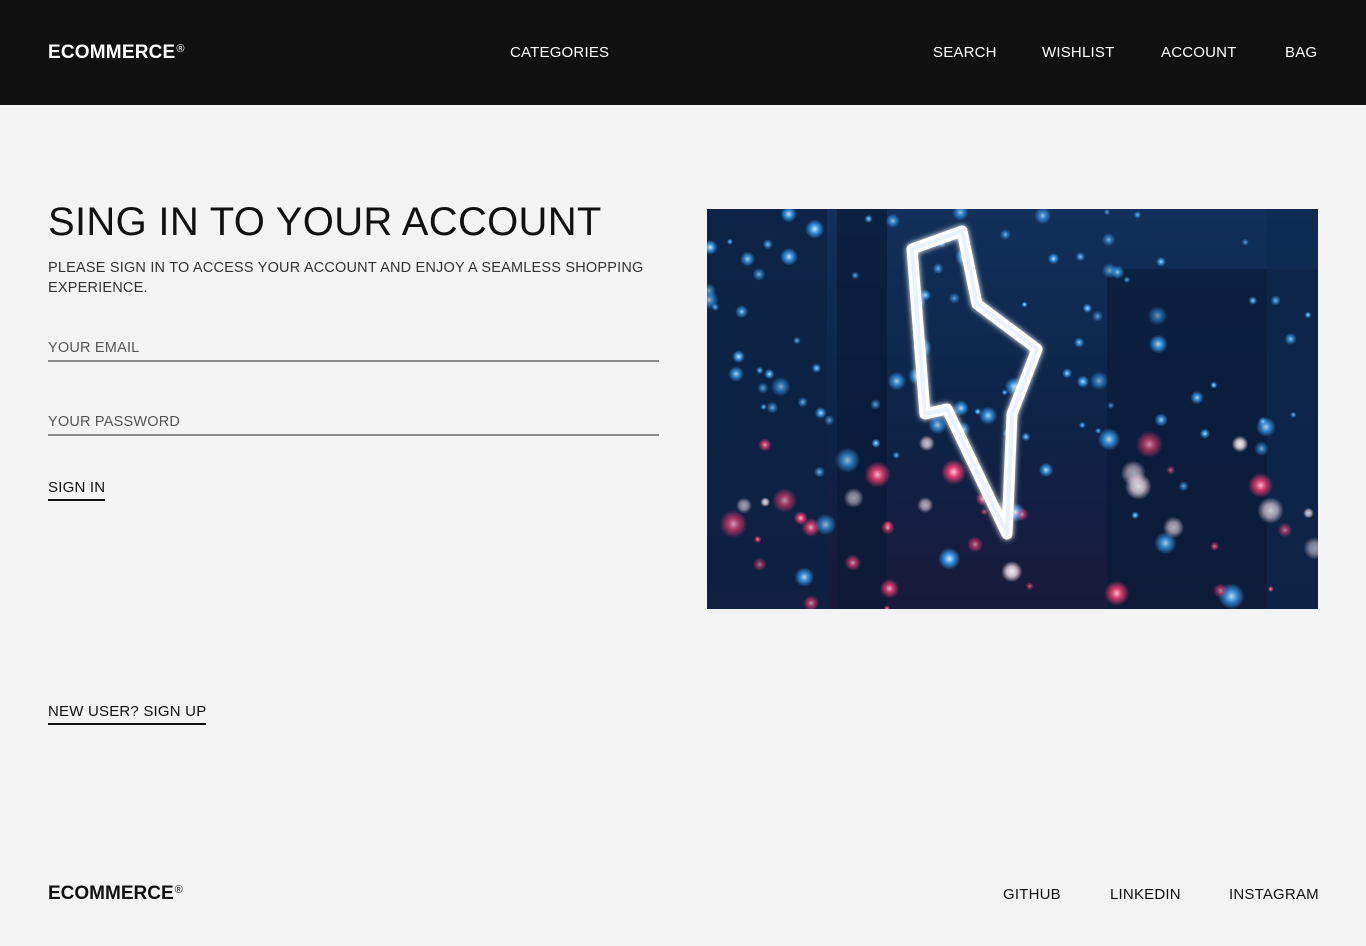  Describe the element at coordinates (1145, 894) in the screenshot. I see `footer-linkedin-link: LINKEDIN` at that location.